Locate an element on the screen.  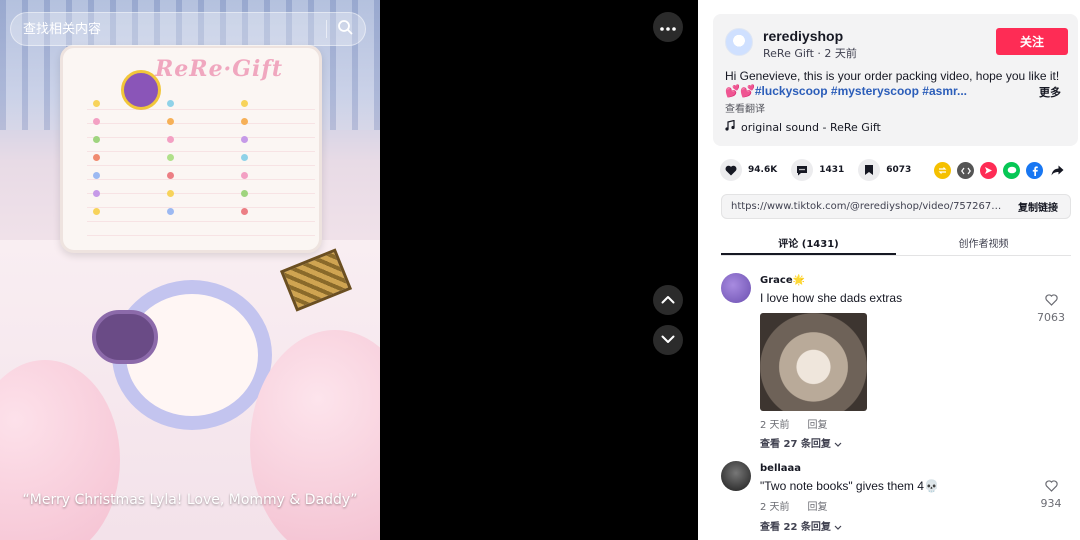
board-rows is located at coordinates (201, 171).